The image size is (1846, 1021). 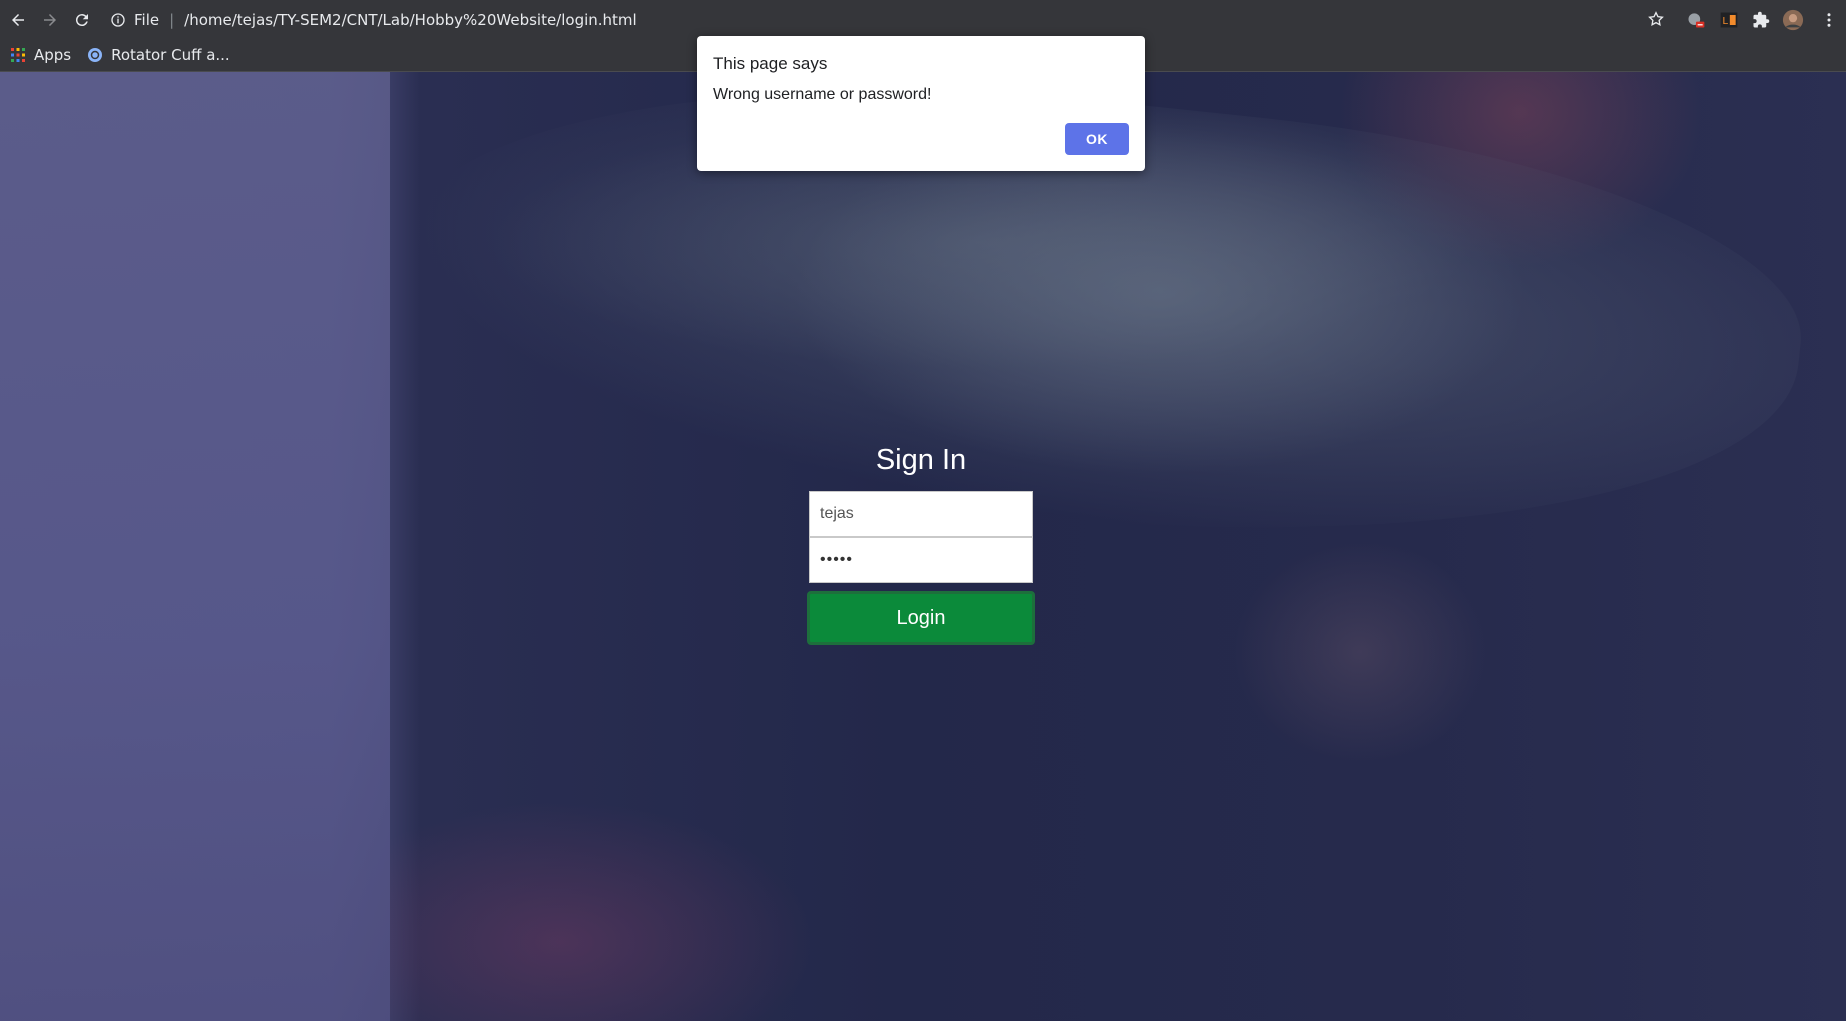 What do you see at coordinates (1097, 139) in the screenshot?
I see `ok-button: OK` at bounding box center [1097, 139].